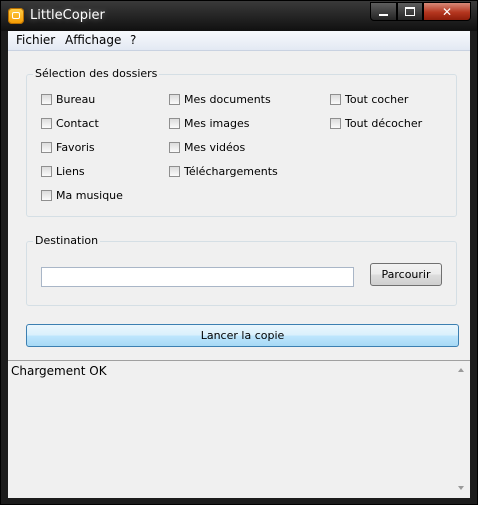  What do you see at coordinates (63, 171) in the screenshot?
I see `checkbox-liens: Liens` at bounding box center [63, 171].